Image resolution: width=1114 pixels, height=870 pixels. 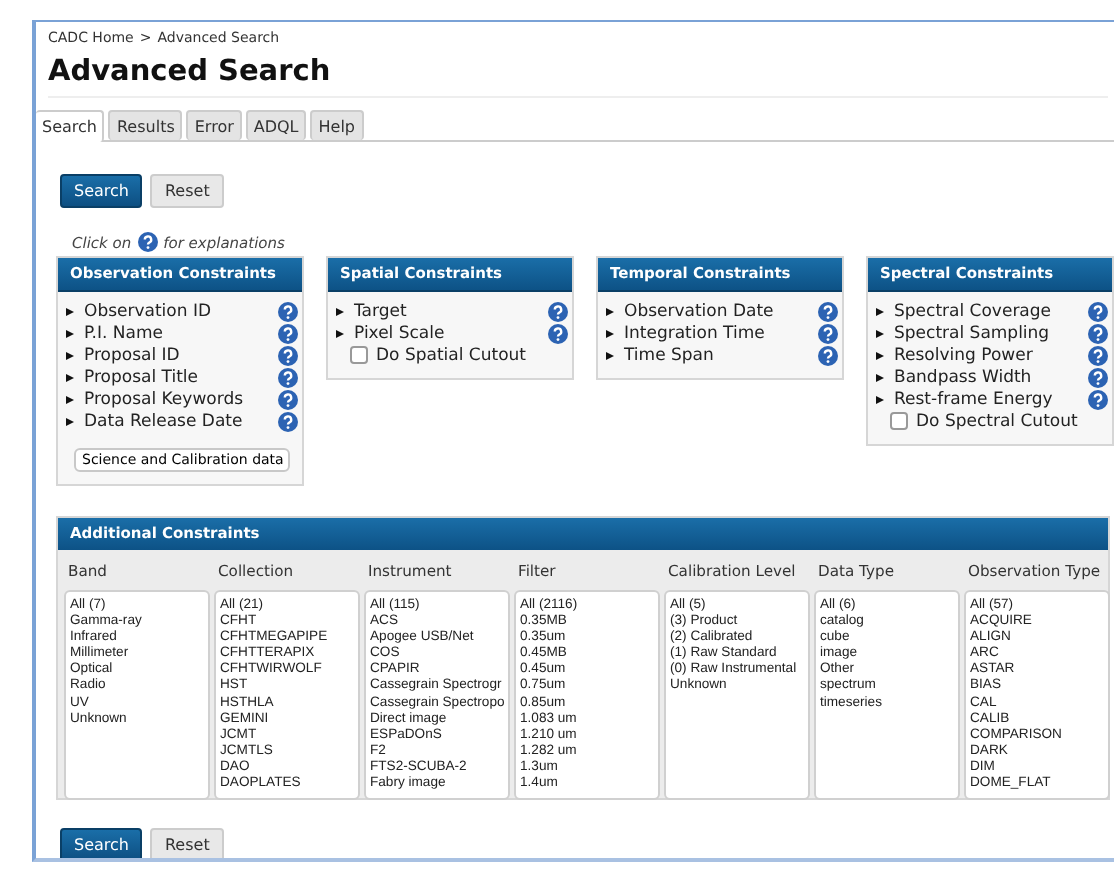 What do you see at coordinates (70, 126) in the screenshot?
I see `tab: Search` at bounding box center [70, 126].